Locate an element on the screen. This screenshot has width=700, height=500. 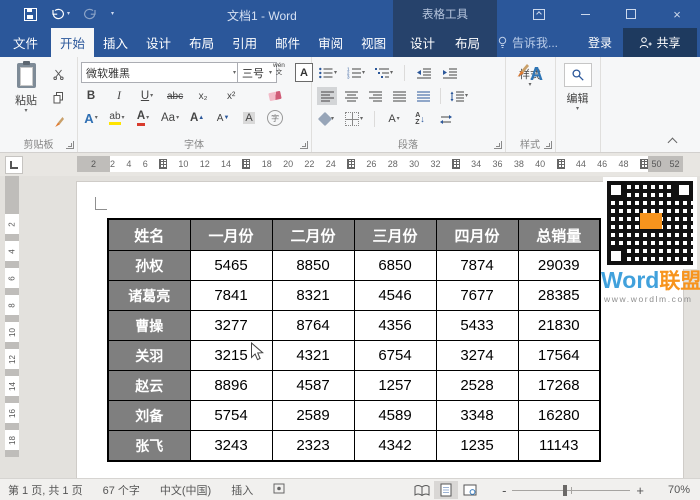
table-name-cell: 孙权 is located at coordinates (149, 265).